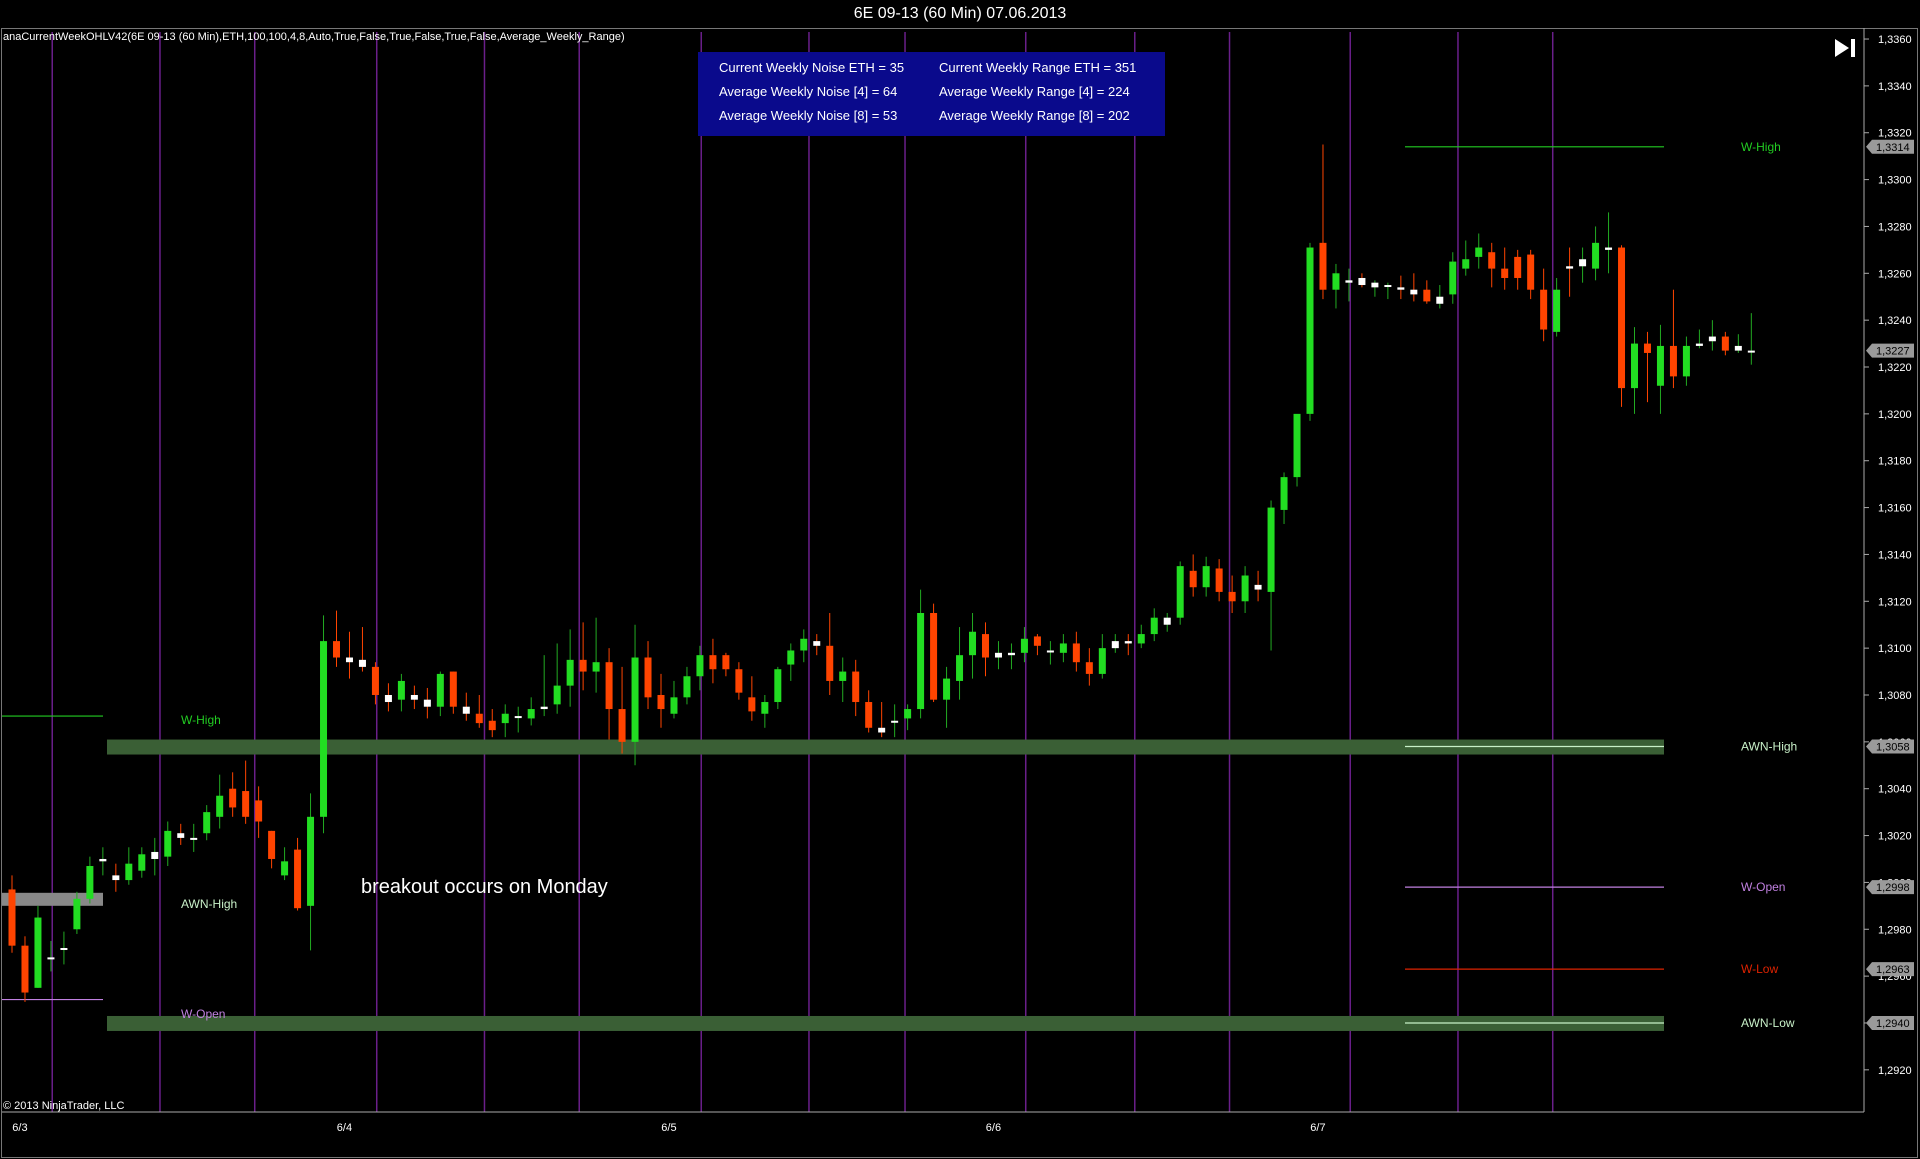 Image resolution: width=1920 pixels, height=1159 pixels. Describe the element at coordinates (1034, 91) in the screenshot. I see `avg-range-4-text: Average Weekly Range [4] = 224` at that location.